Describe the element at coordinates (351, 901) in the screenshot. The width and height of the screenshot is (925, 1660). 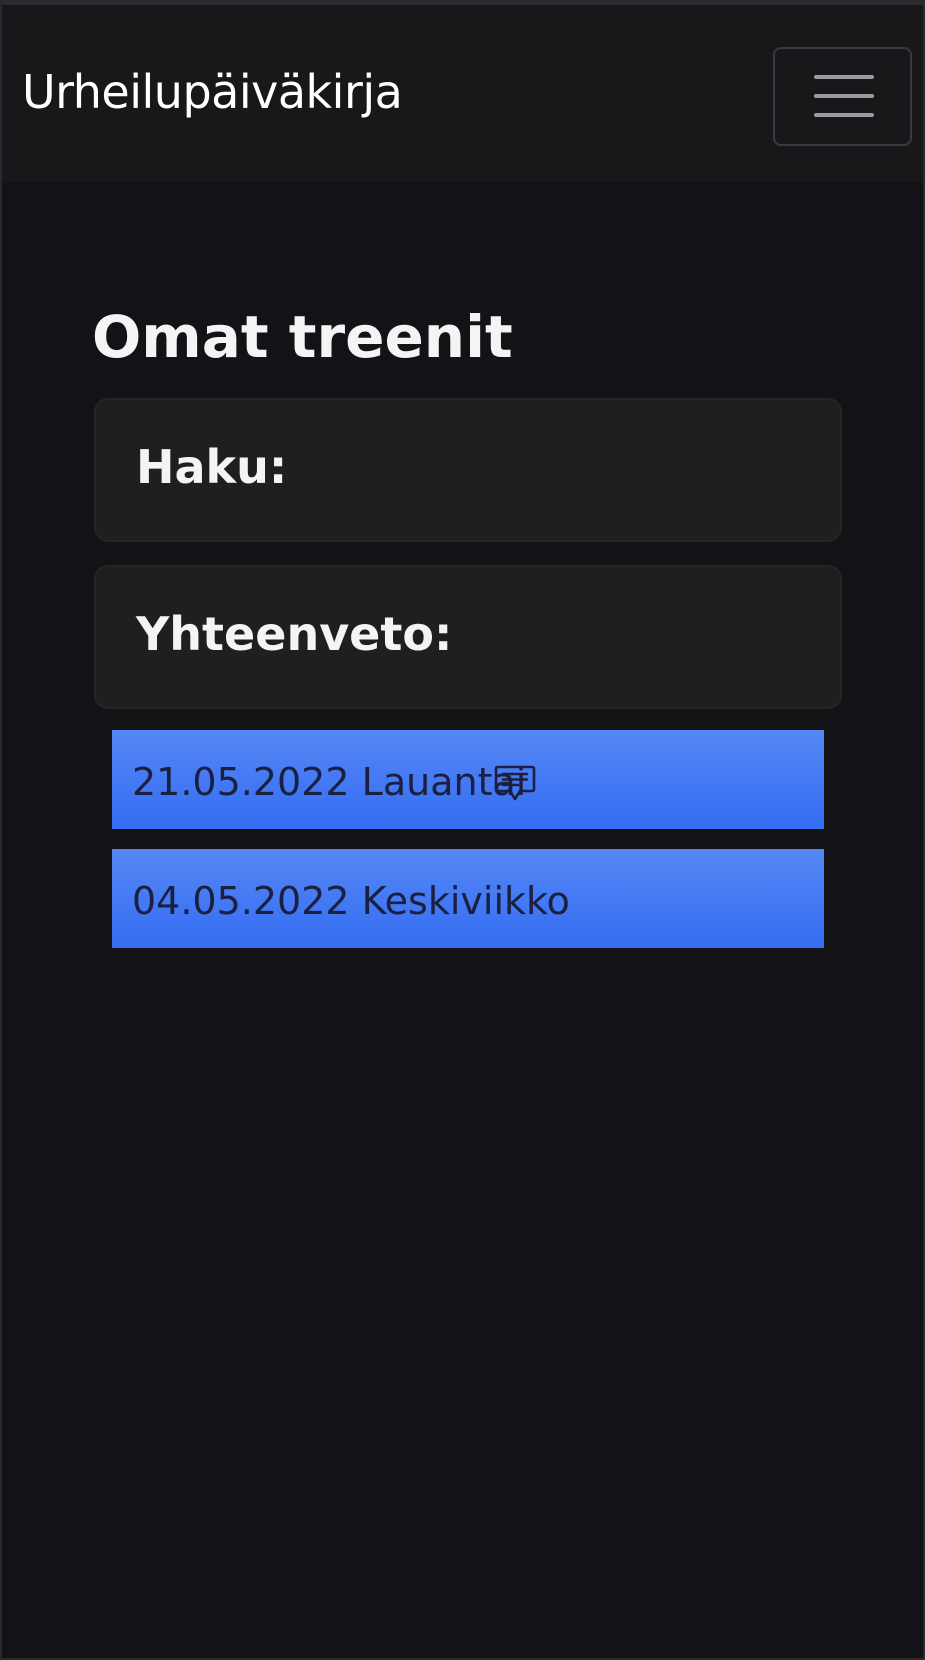
I see `workout-item-label: 04.05.2022 Keskiviikko` at that location.